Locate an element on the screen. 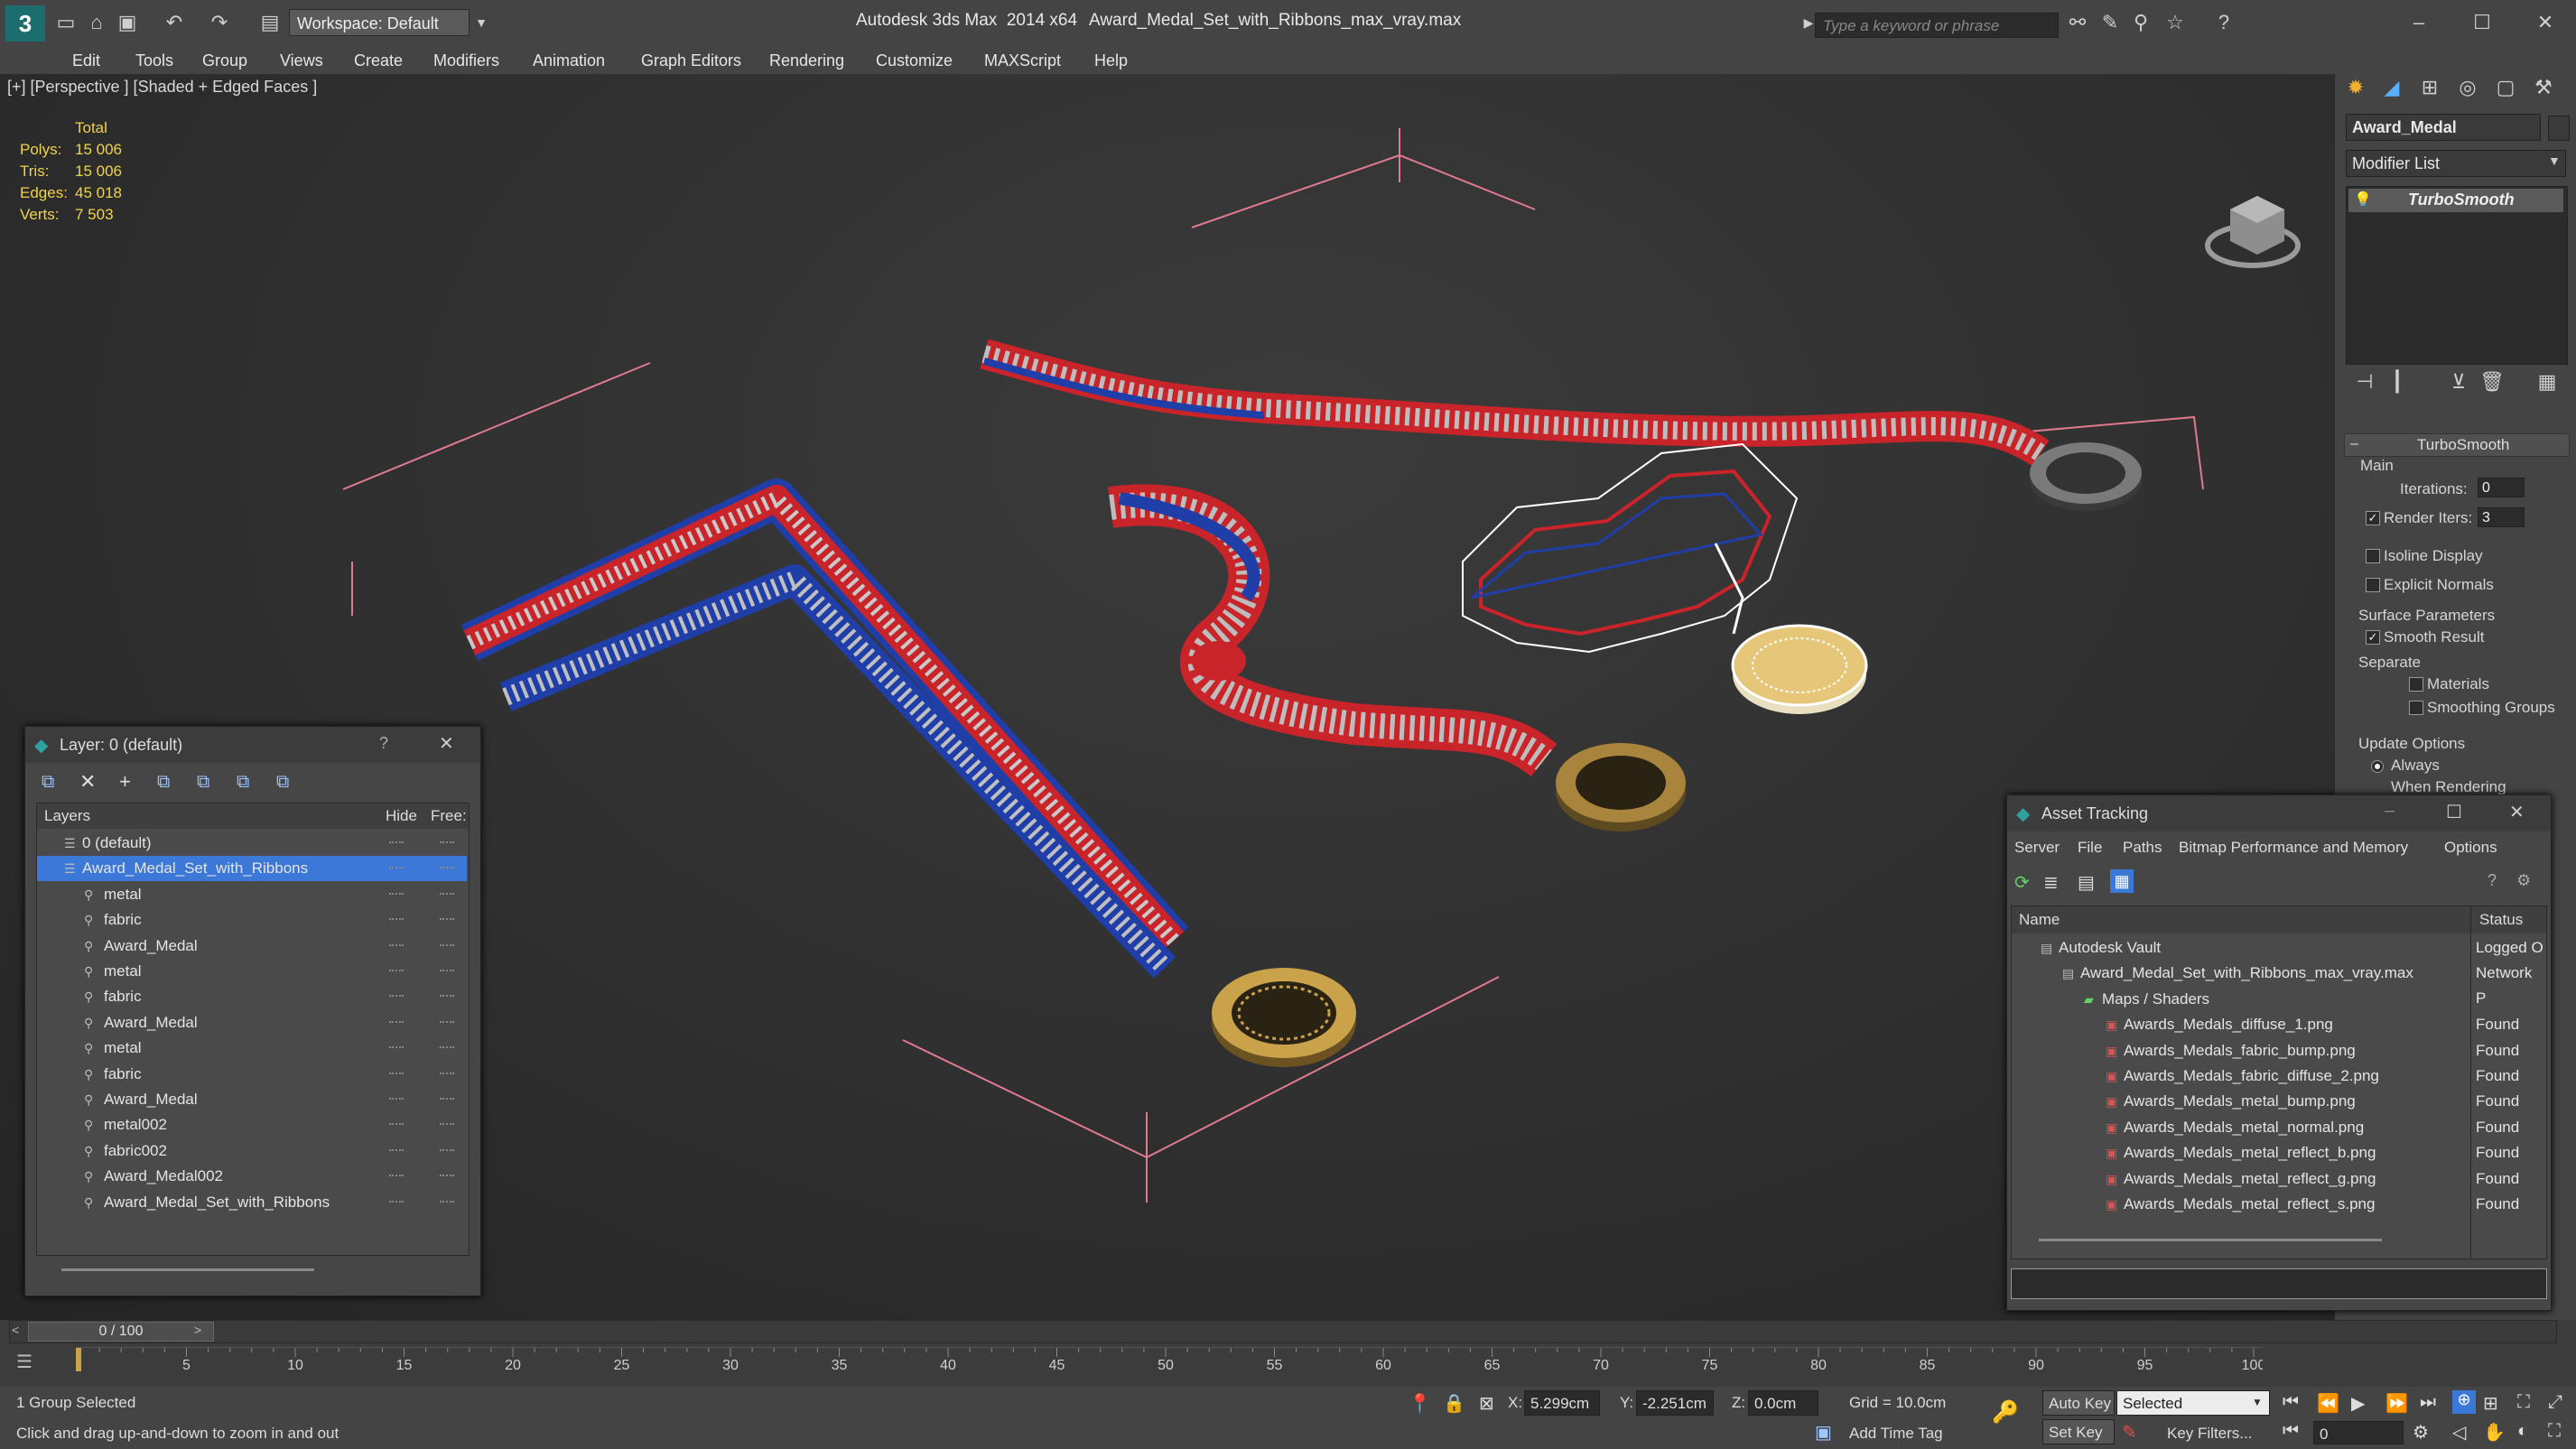  z-coordinate-field: 0.0cm is located at coordinates (1783, 1403).